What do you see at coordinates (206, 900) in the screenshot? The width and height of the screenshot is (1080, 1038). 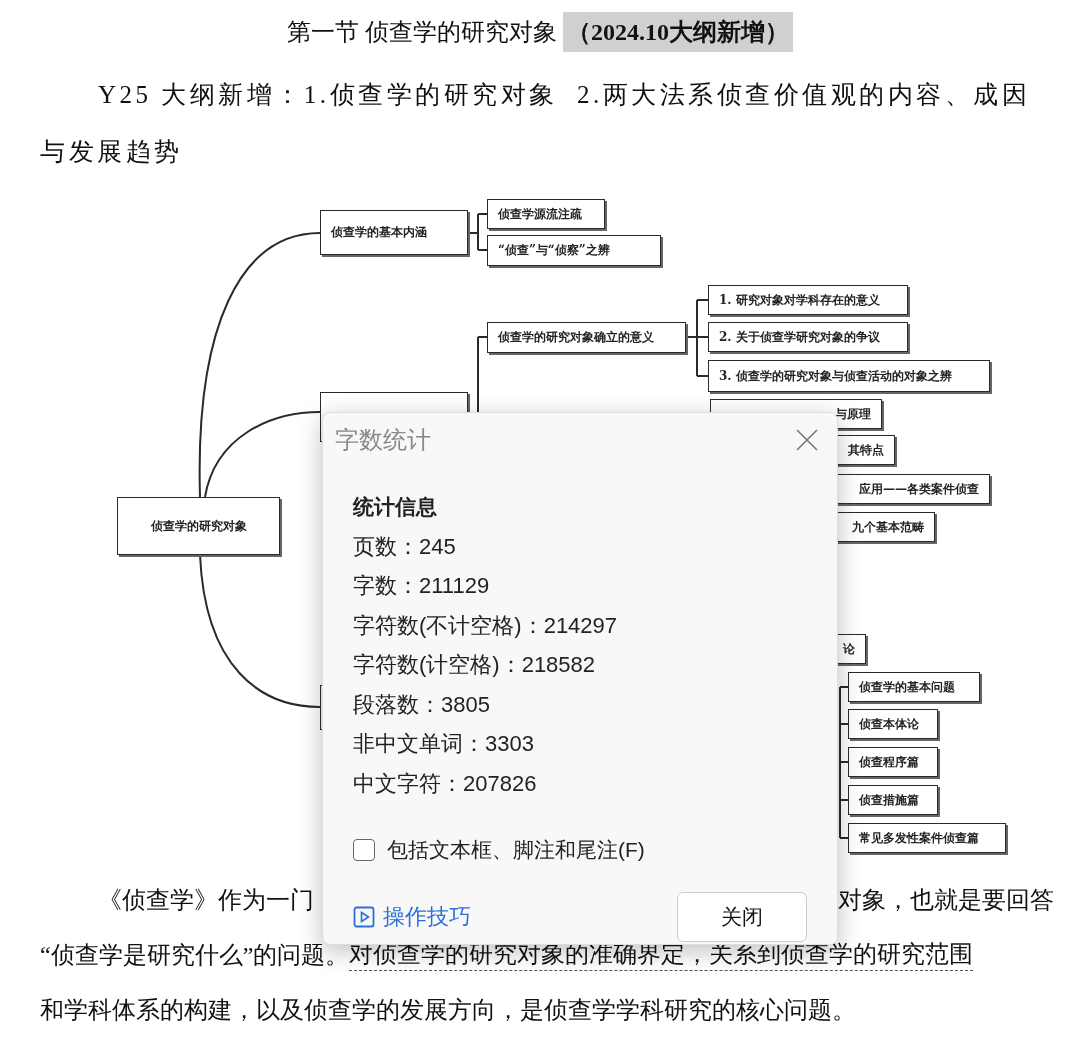 I see `body-text: 《侦查学》作为一门` at bounding box center [206, 900].